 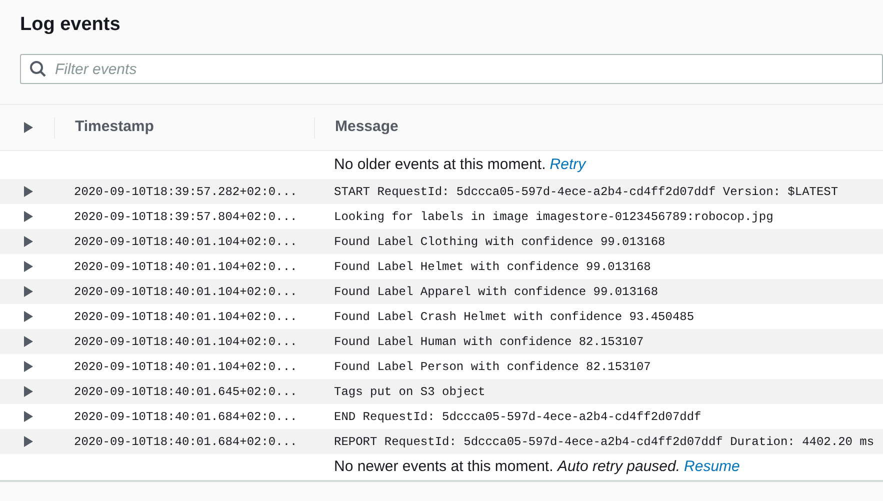 What do you see at coordinates (586, 192) in the screenshot?
I see `message-cell-text: START RequestId: 5dccca05-597d-4ece-a2b4-cd4ff2d07ddf Version: $LATEST` at bounding box center [586, 192].